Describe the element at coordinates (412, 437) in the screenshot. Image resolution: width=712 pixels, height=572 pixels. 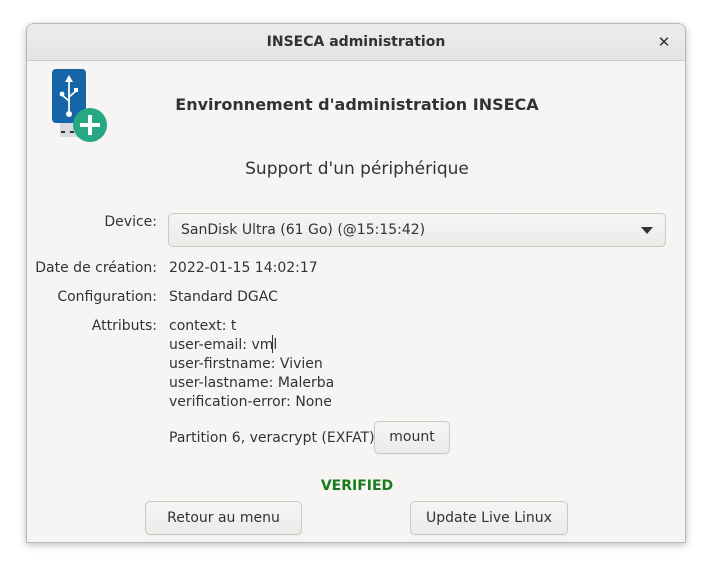
I see `mount-button: mount` at that location.